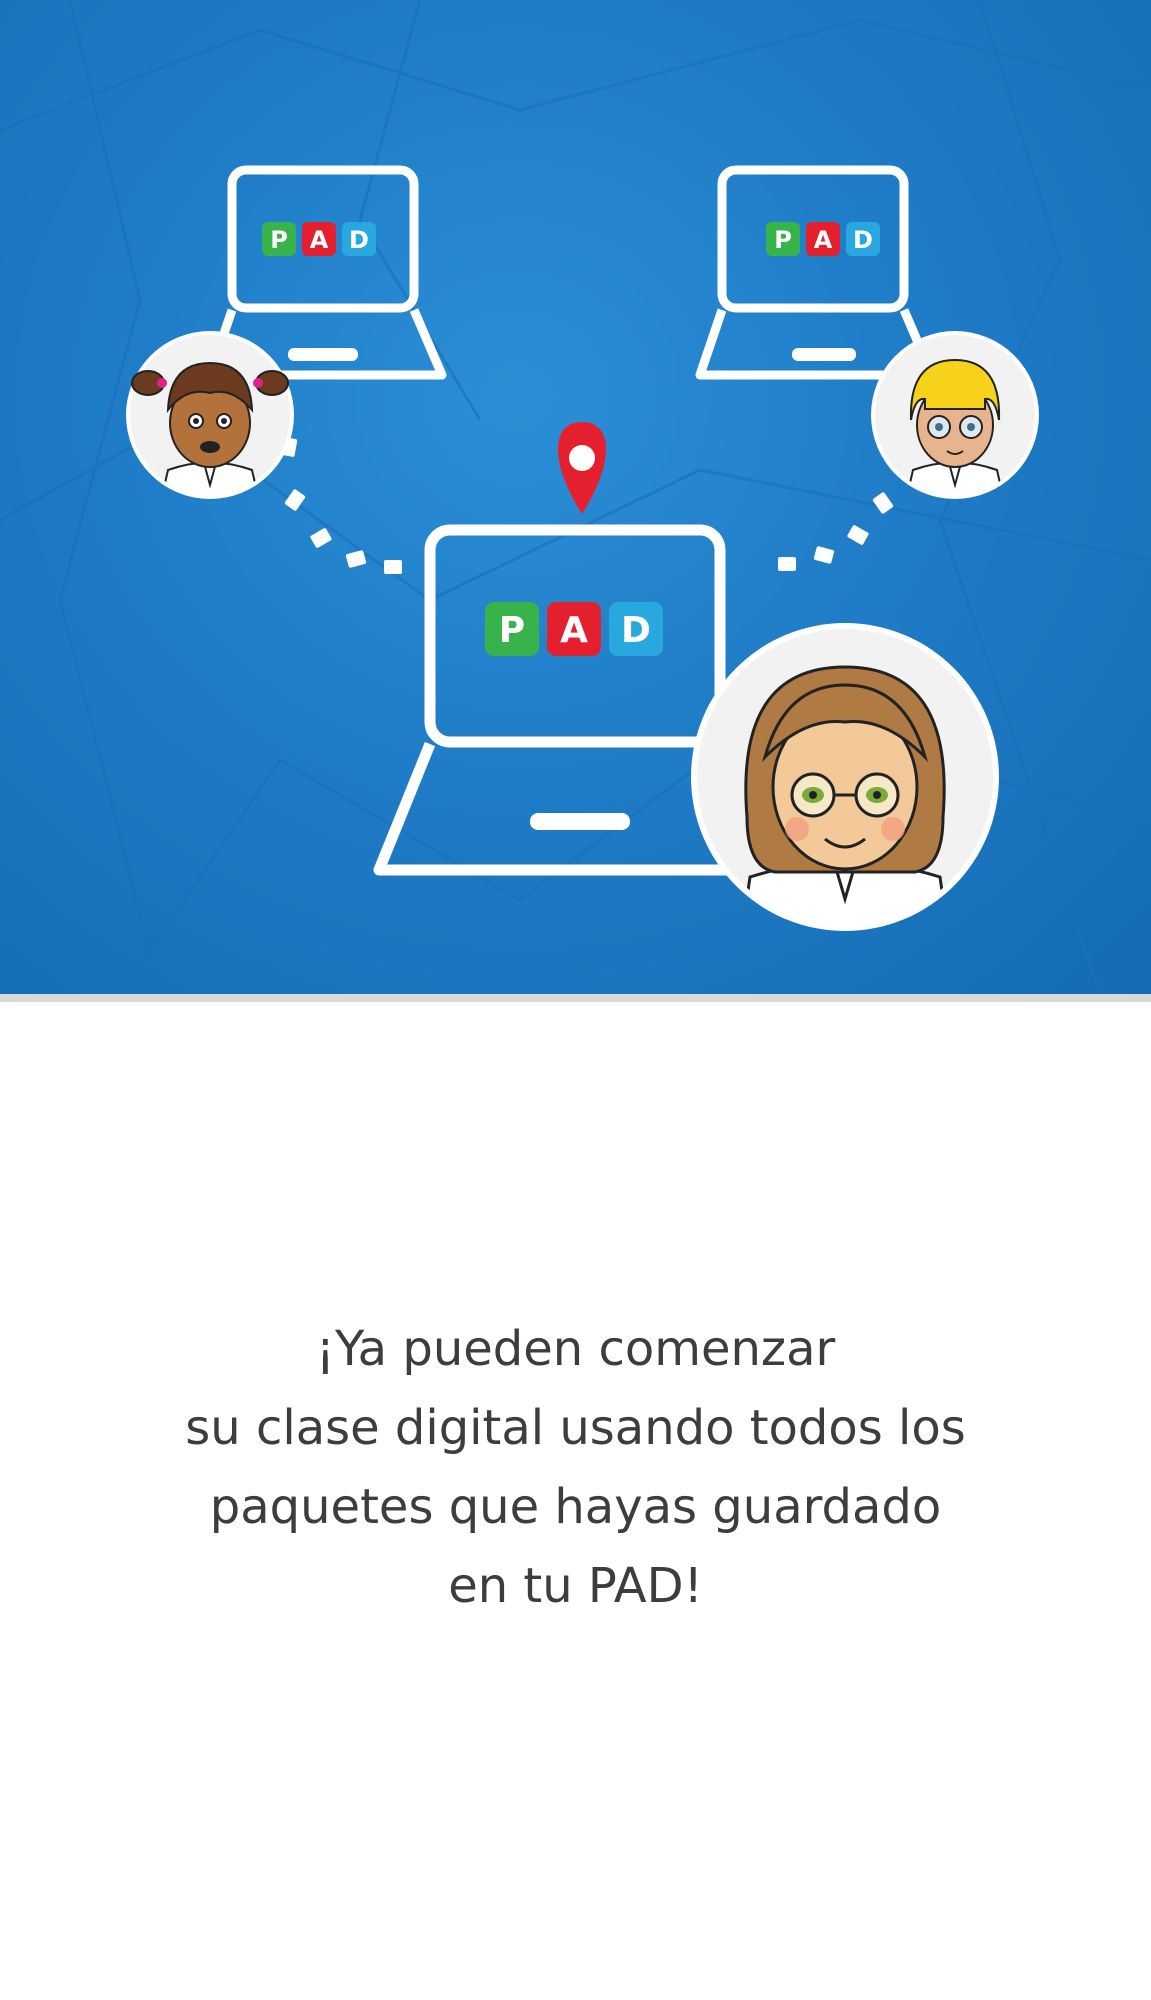 This screenshot has height=2000, width=1151. What do you see at coordinates (359, 240) in the screenshot?
I see `logo-letter-d: D` at bounding box center [359, 240].